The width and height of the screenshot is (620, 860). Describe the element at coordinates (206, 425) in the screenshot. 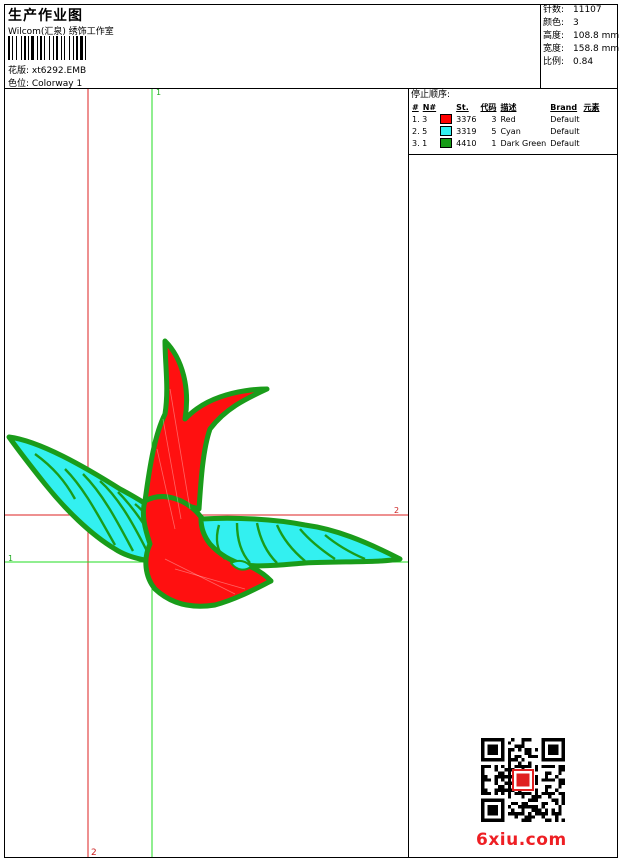

I see `tail` at that location.